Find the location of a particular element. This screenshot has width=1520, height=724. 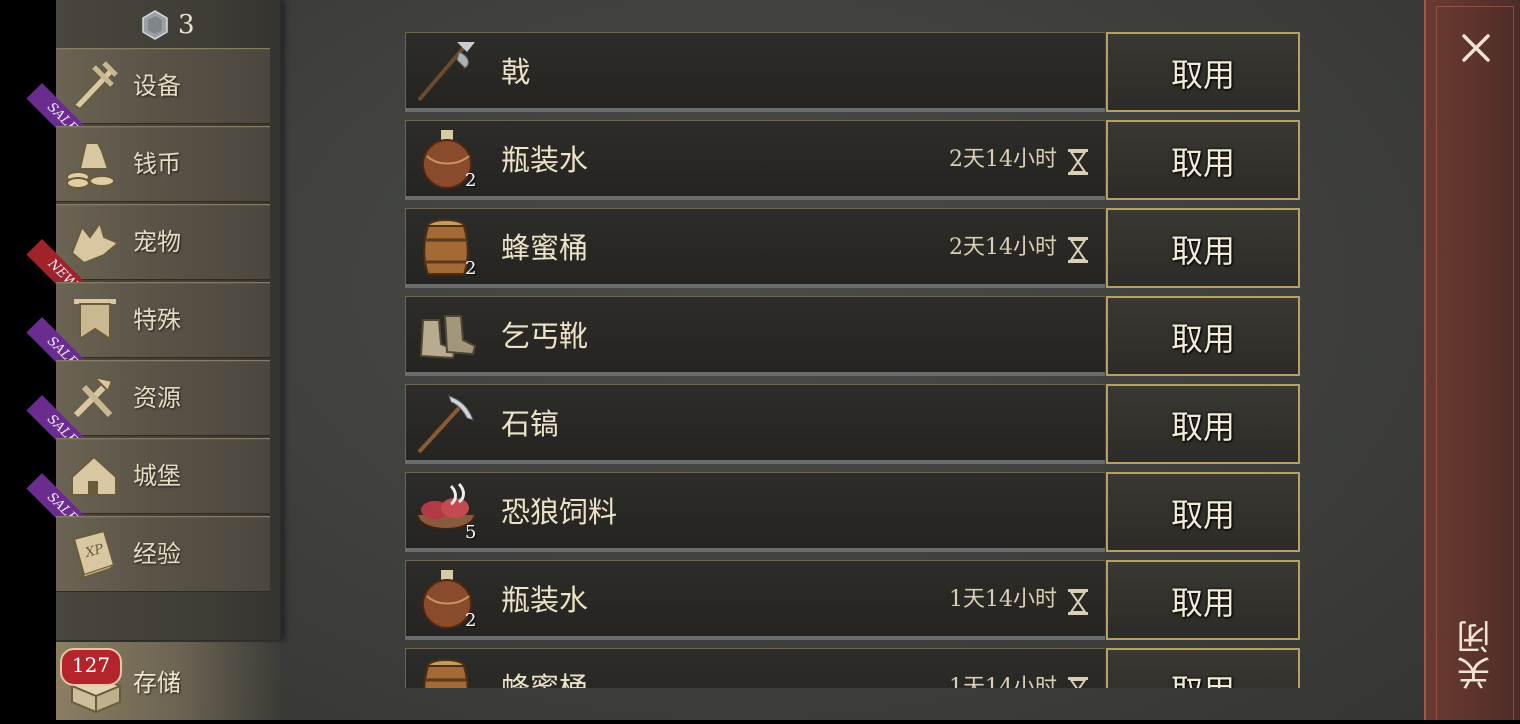

pickaxe-icon is located at coordinates (445, 424).